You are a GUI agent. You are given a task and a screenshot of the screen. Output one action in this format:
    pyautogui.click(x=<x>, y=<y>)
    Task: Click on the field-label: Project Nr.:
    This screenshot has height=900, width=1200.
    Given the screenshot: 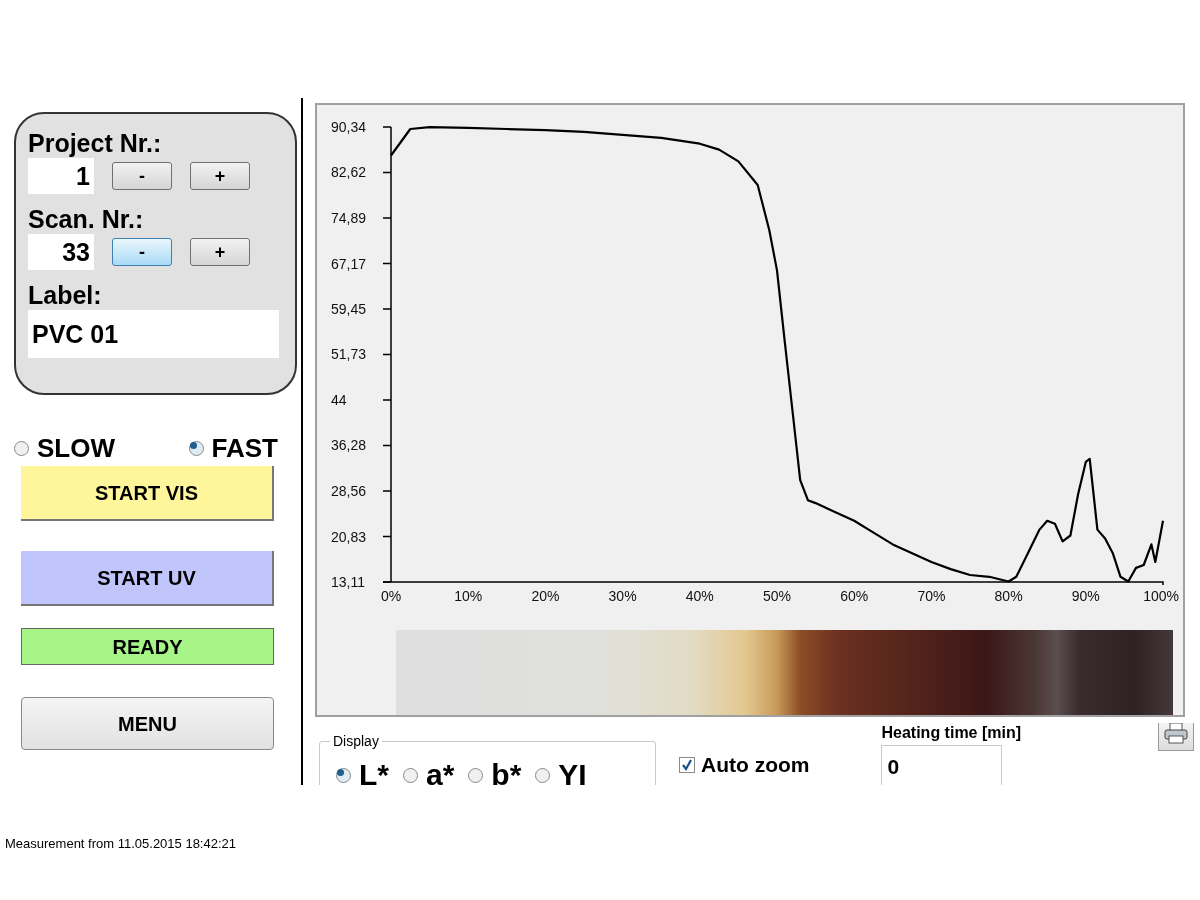 What is the action you would take?
    pyautogui.click(x=95, y=143)
    